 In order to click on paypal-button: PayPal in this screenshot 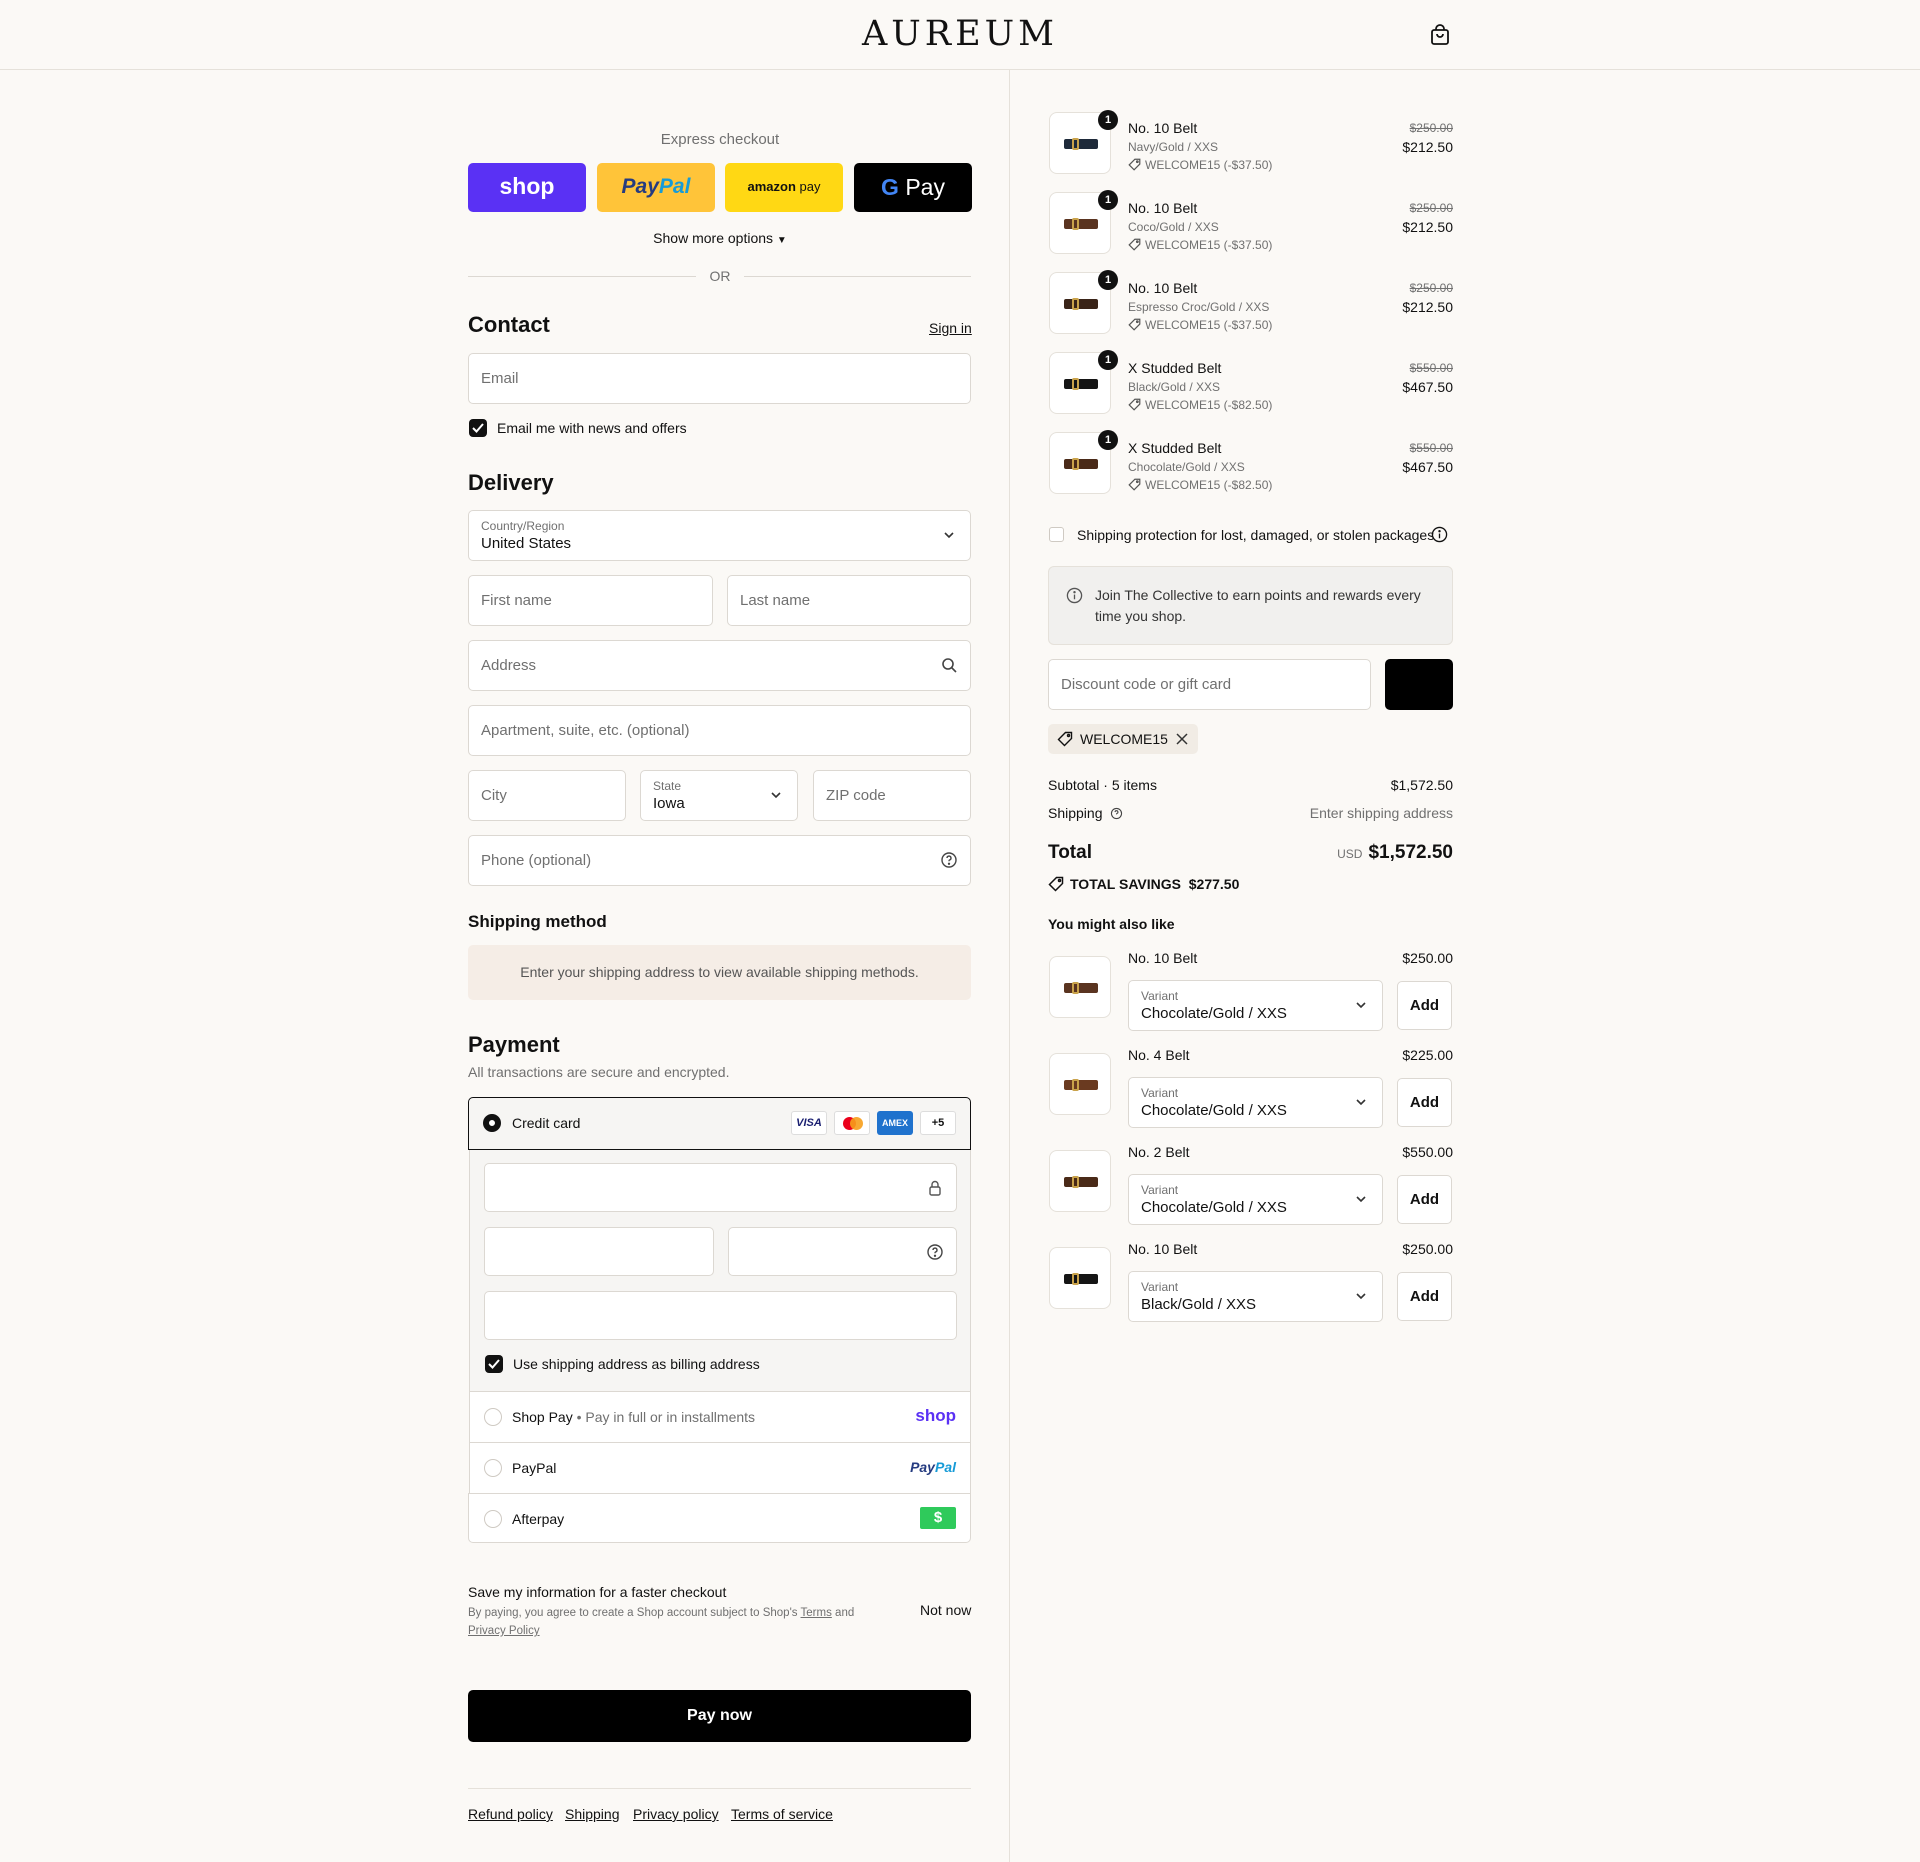, I will do `click(656, 187)`.